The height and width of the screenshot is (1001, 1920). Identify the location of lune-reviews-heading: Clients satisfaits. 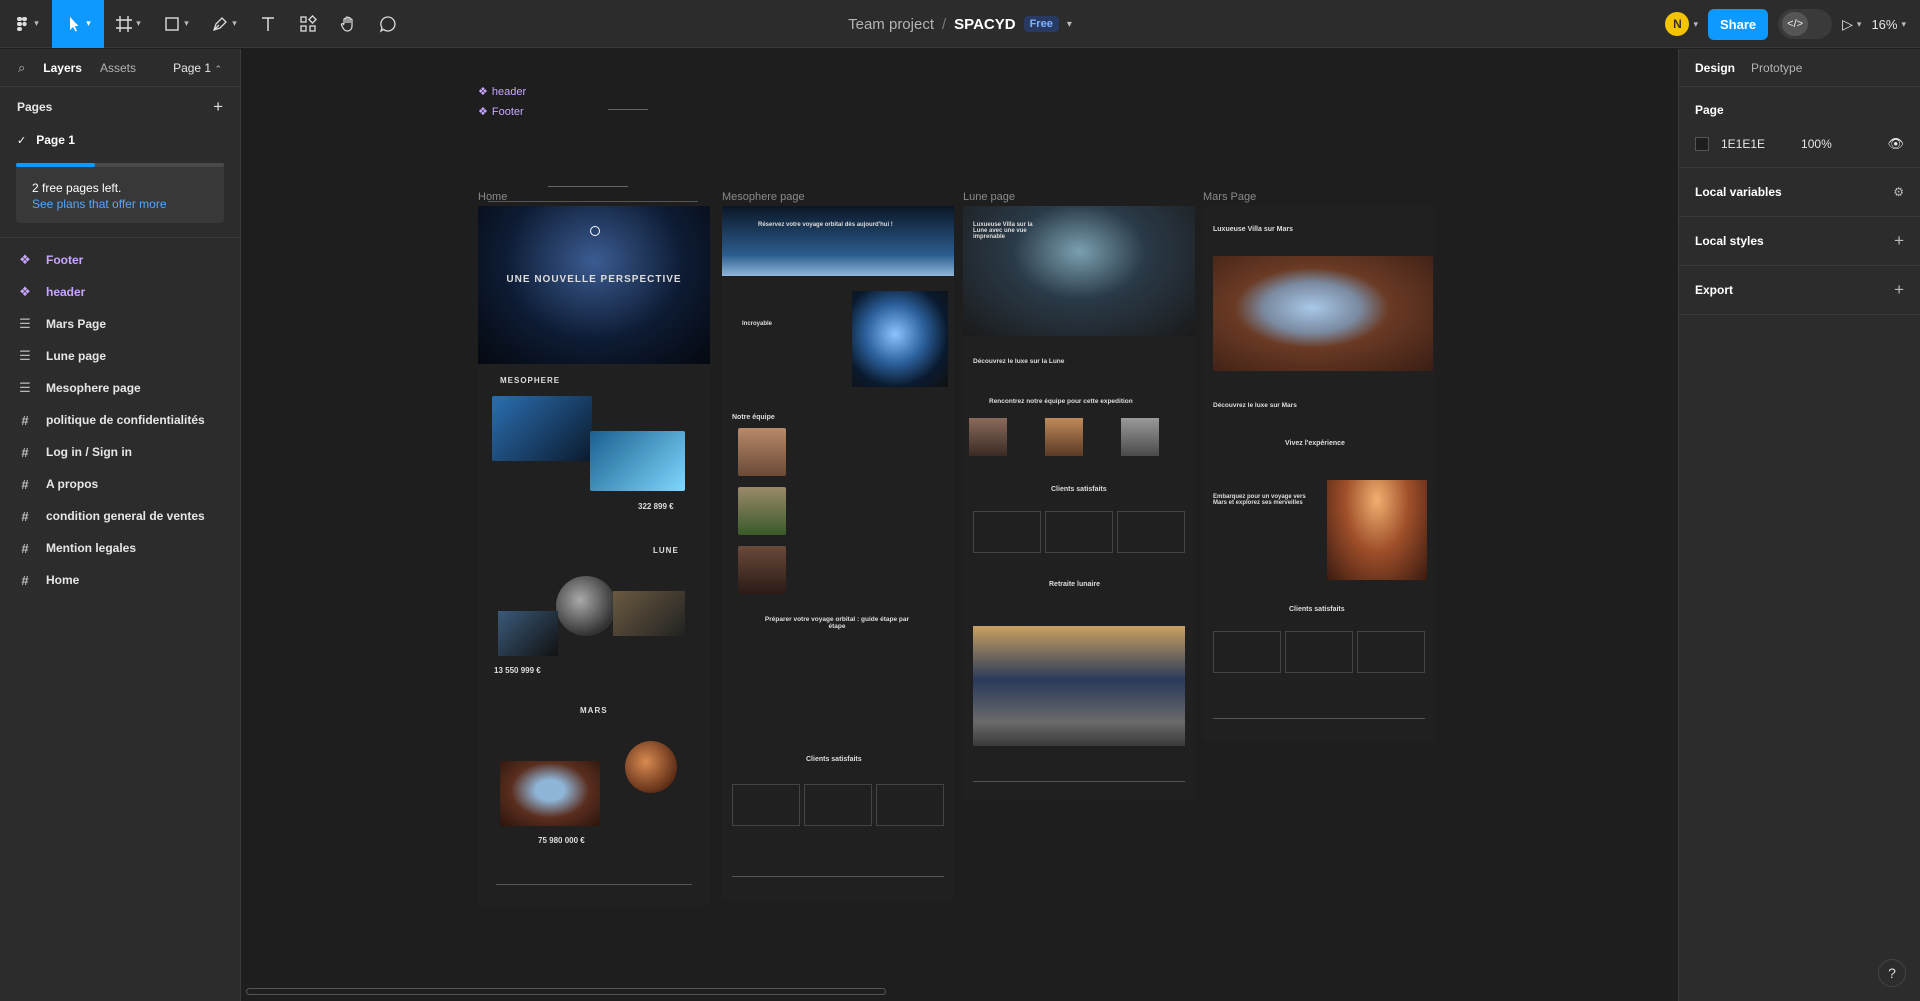
(1079, 489).